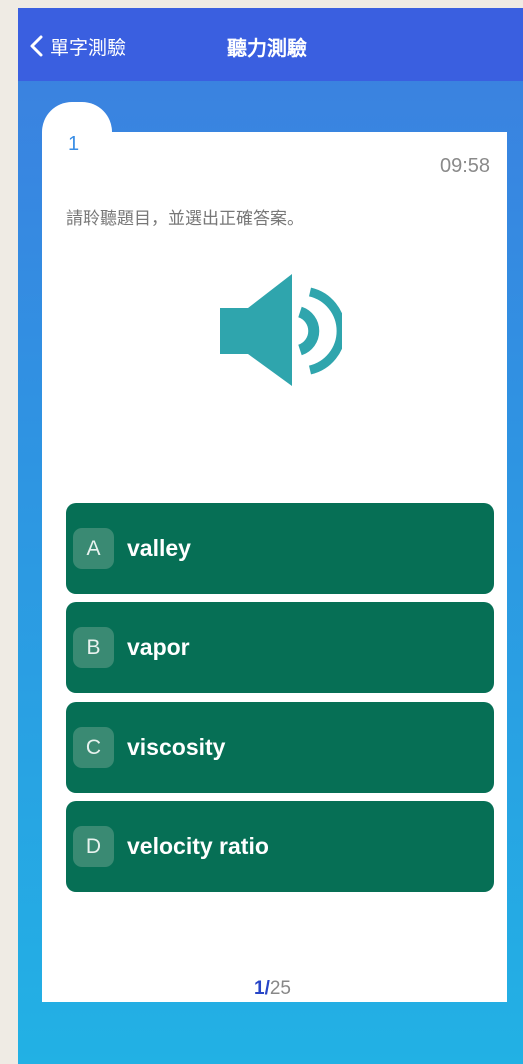 This screenshot has height=1064, width=523. What do you see at coordinates (280, 647) in the screenshot?
I see `option-b: B vapor` at bounding box center [280, 647].